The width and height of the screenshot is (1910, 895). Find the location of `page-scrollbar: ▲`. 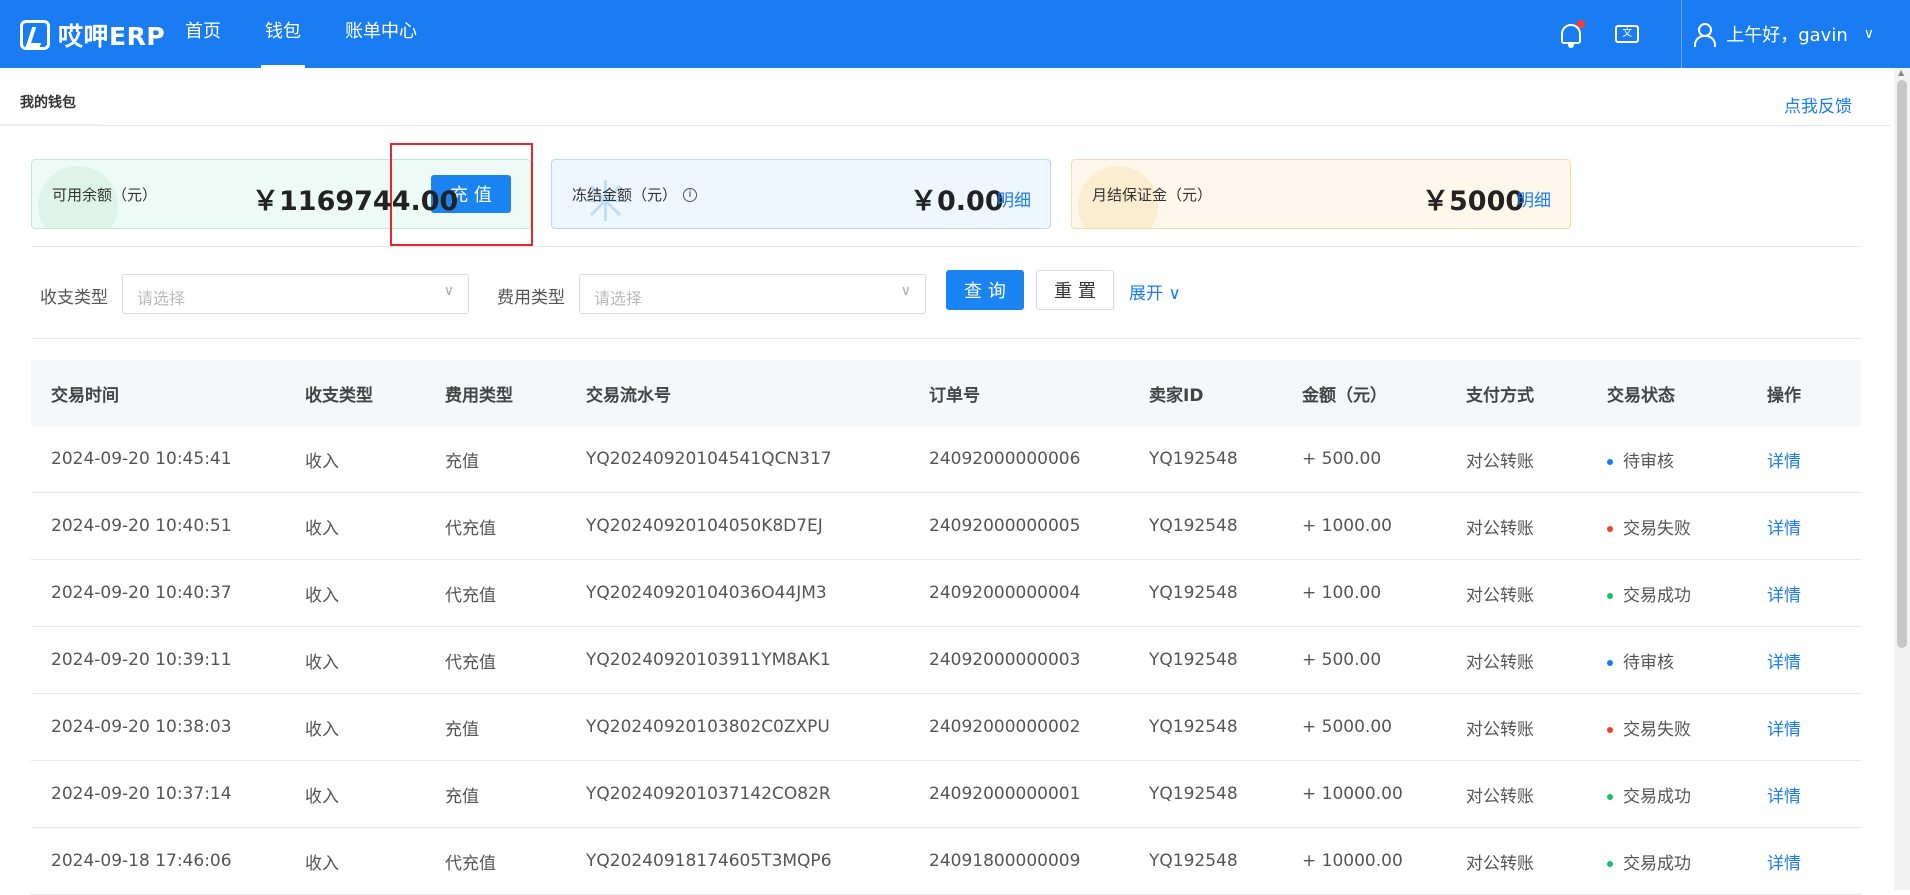

page-scrollbar: ▲ is located at coordinates (1902, 479).